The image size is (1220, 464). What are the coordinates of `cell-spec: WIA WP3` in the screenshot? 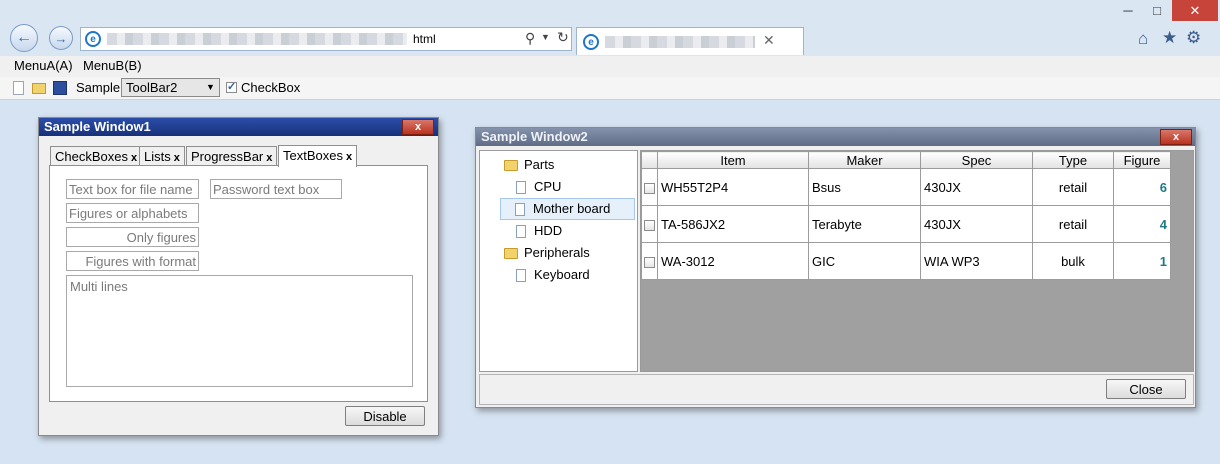 It's located at (976, 261).